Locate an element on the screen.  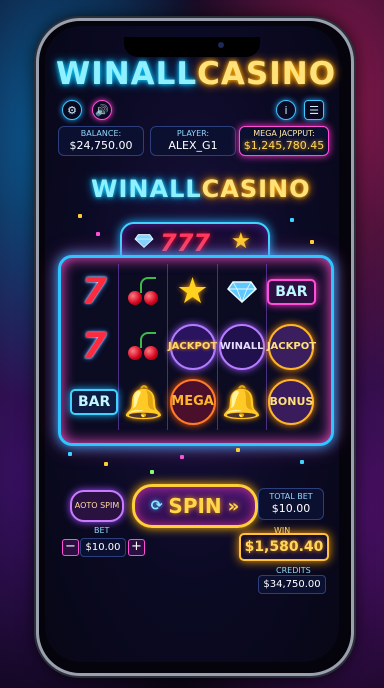
reel-cell: ★ is located at coordinates (193, 292).